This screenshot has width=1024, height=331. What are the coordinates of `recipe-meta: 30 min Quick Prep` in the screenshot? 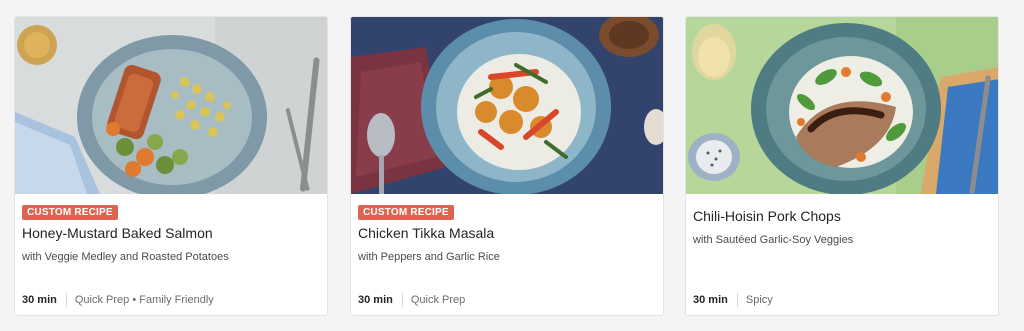 It's located at (411, 300).